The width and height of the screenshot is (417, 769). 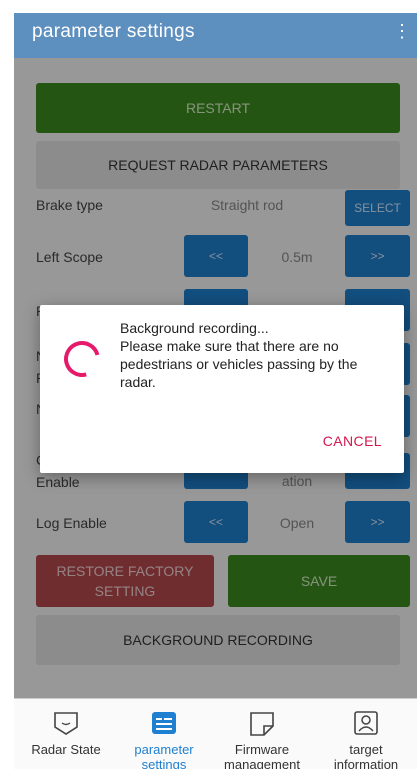 I want to click on nav-item-parameter-settings: parameter settings, so click(x=164, y=734).